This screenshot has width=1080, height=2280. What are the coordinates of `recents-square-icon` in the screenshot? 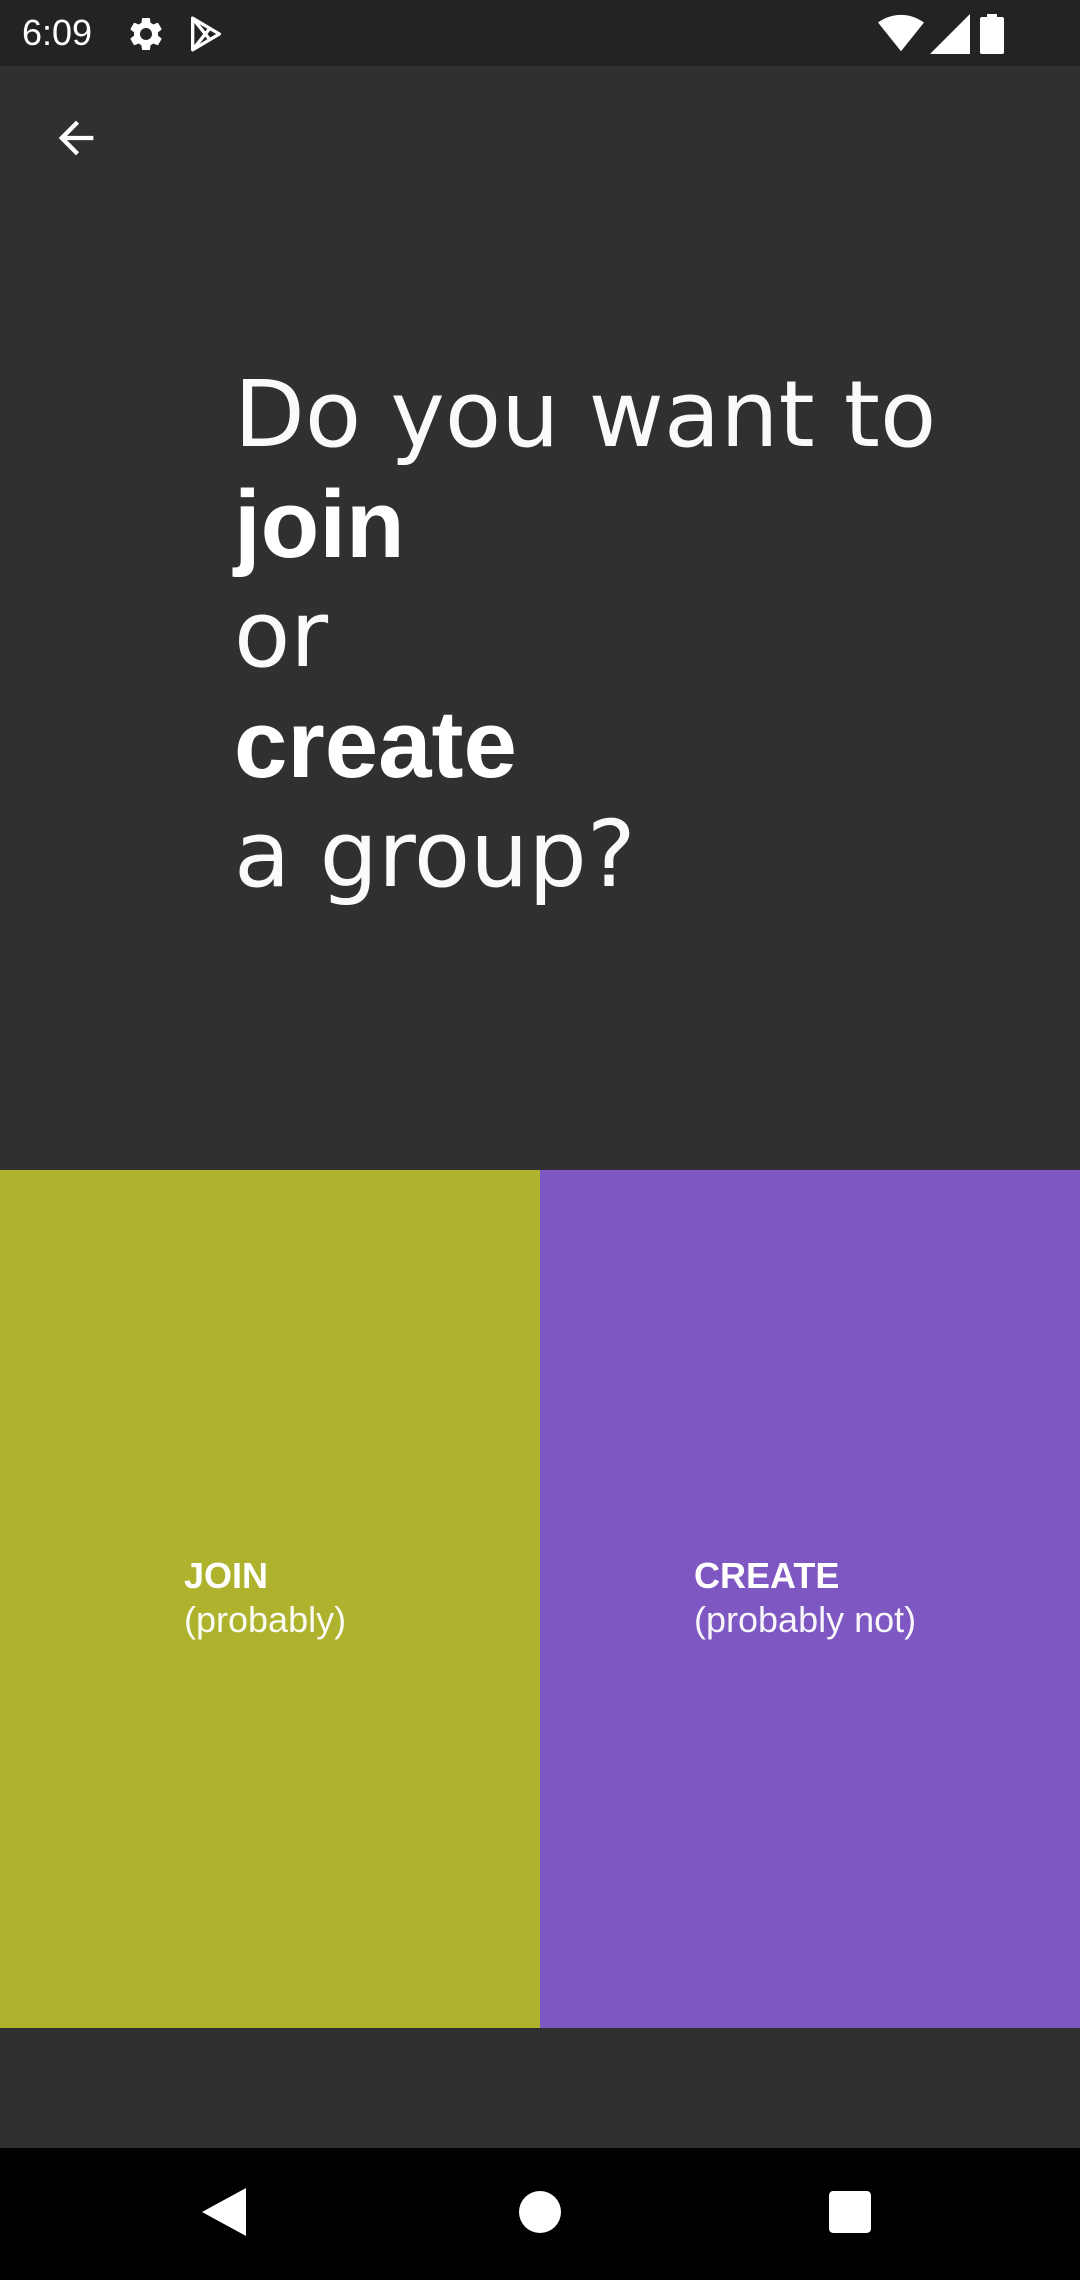 It's located at (850, 2214).